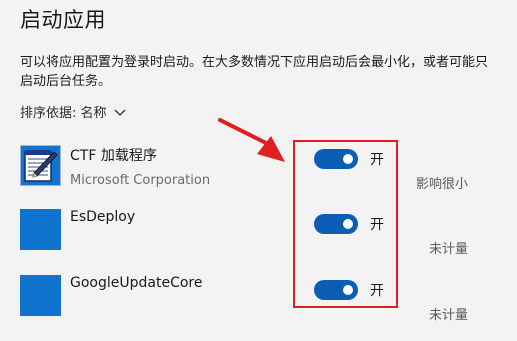 This screenshot has width=517, height=341. What do you see at coordinates (140, 180) in the screenshot?
I see `app-publisher: Microsoft Corporation` at bounding box center [140, 180].